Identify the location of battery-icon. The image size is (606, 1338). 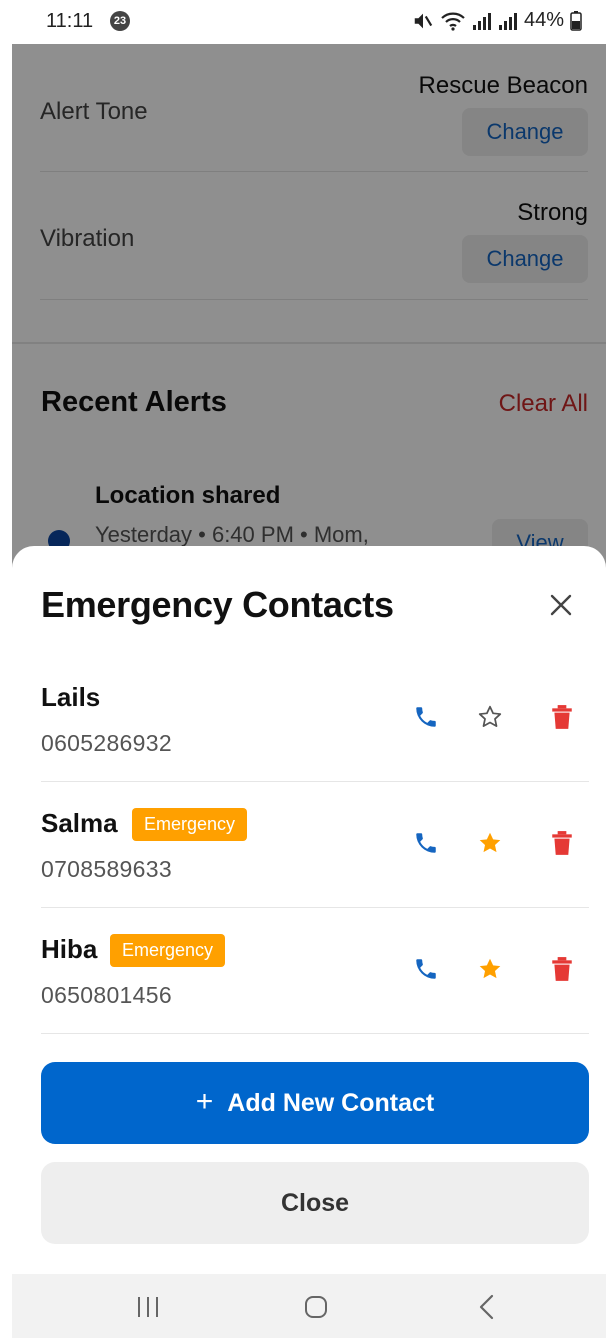
(576, 20).